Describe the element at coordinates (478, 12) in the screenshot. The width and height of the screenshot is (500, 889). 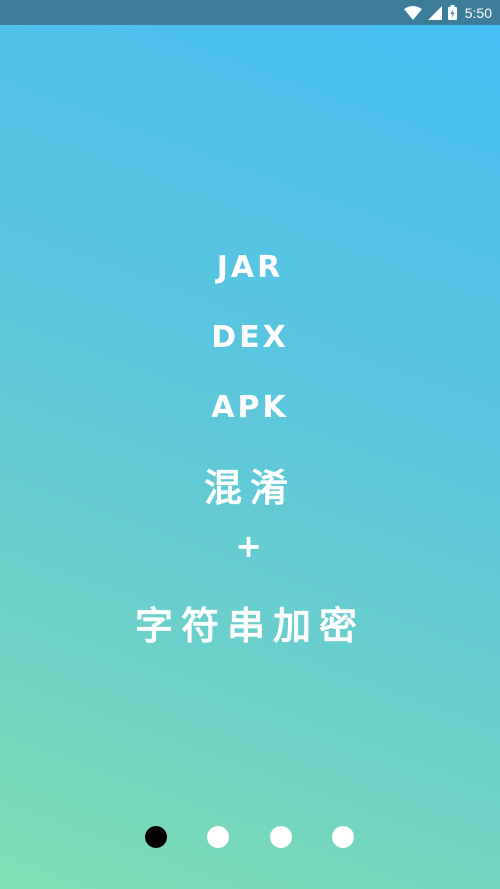
I see `status-time: 5:50` at that location.